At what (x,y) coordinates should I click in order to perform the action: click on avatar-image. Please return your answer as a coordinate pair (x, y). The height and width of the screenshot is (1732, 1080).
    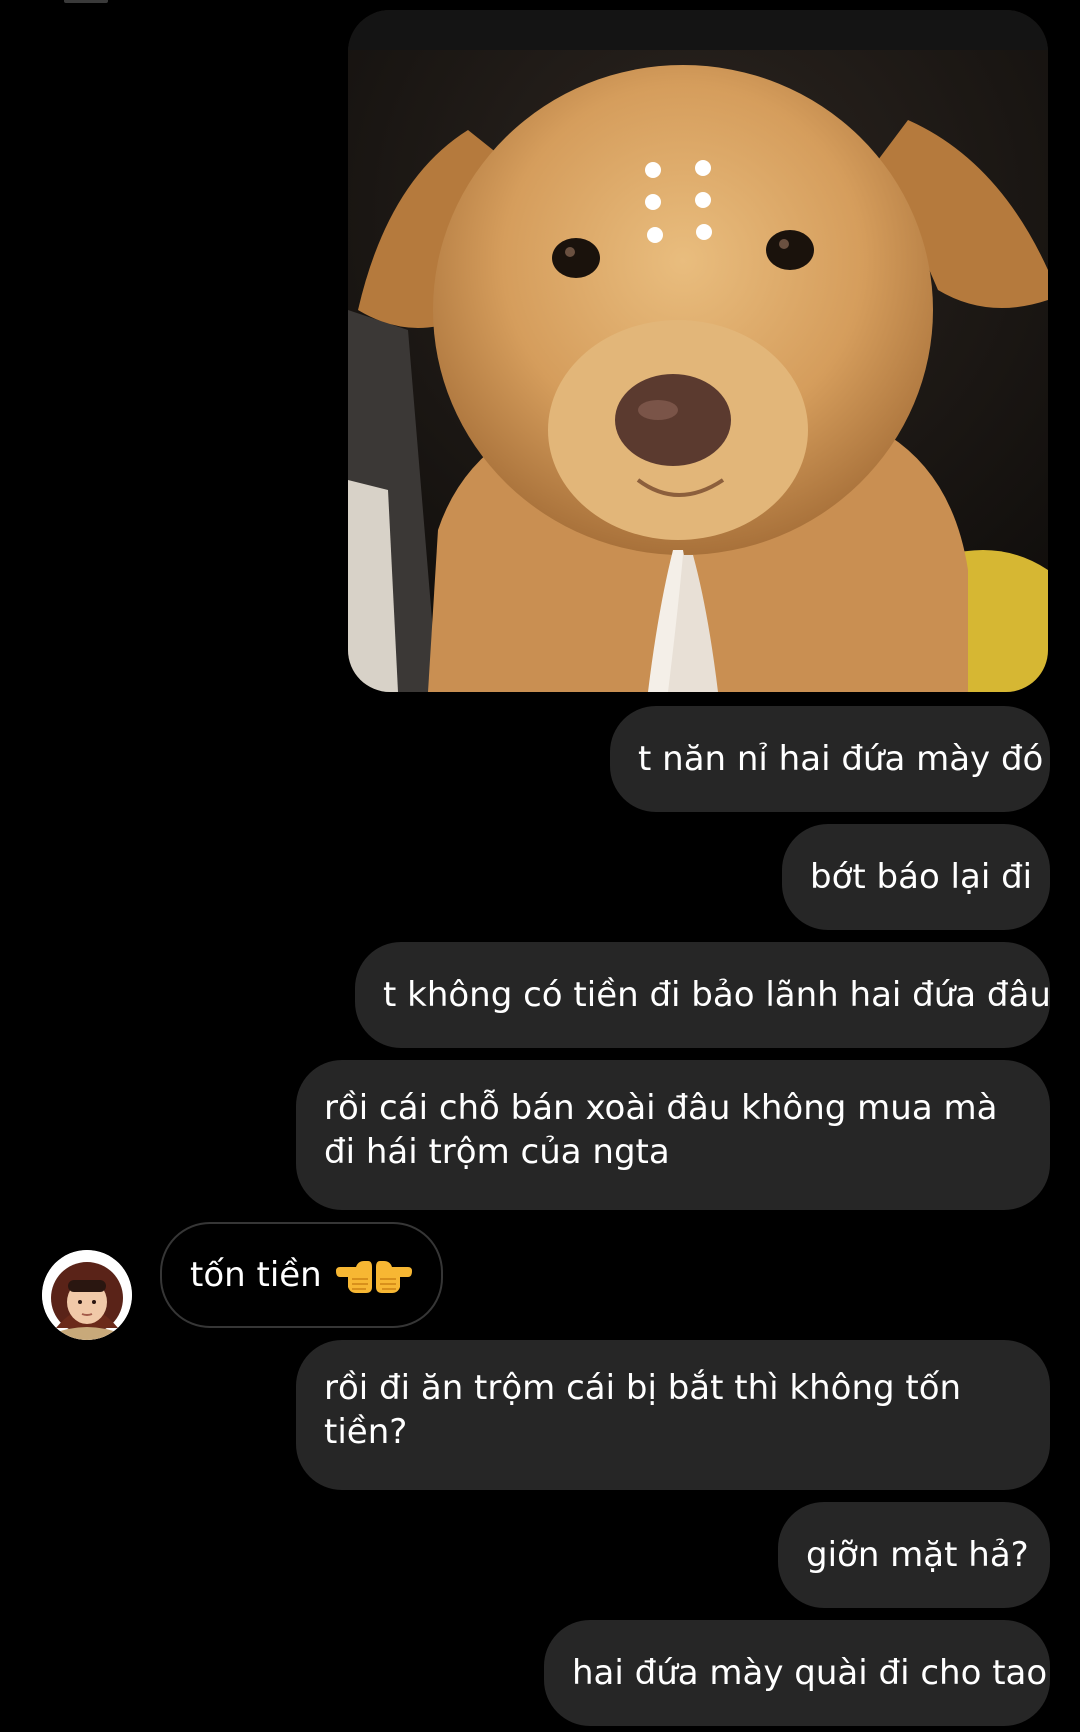
    Looking at the image, I should click on (87, 1295).